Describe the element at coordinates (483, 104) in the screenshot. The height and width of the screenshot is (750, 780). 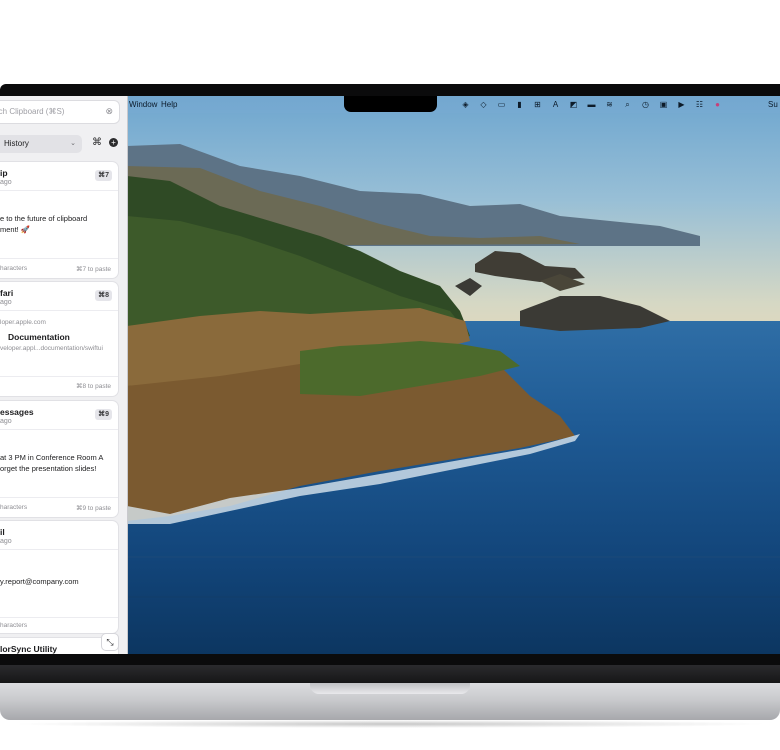
I see `layers-icon: ◇` at that location.